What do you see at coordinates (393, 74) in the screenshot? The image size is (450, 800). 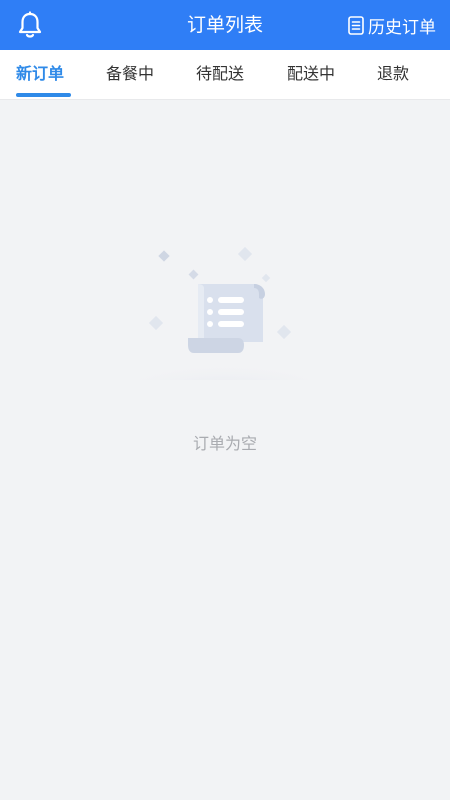 I see `tab-refund: 退款` at bounding box center [393, 74].